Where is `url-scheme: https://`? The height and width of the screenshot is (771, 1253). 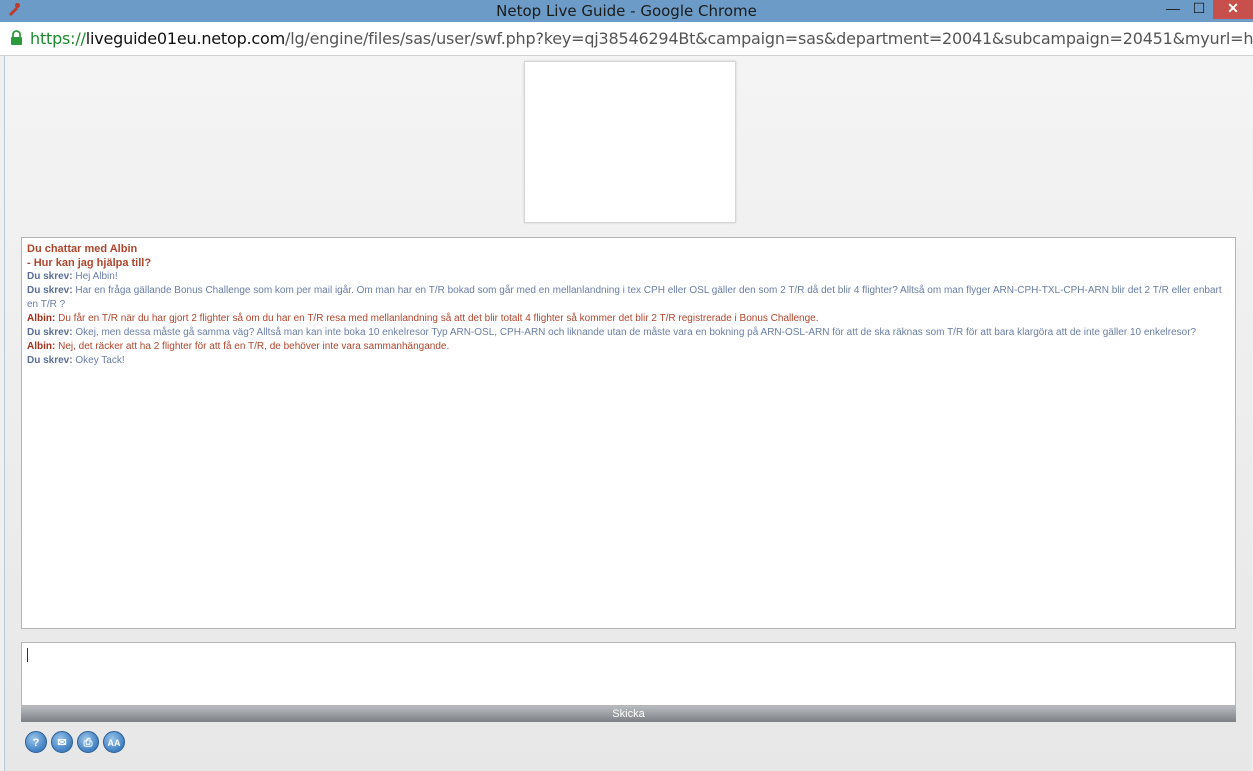
url-scheme: https:// is located at coordinates (58, 38).